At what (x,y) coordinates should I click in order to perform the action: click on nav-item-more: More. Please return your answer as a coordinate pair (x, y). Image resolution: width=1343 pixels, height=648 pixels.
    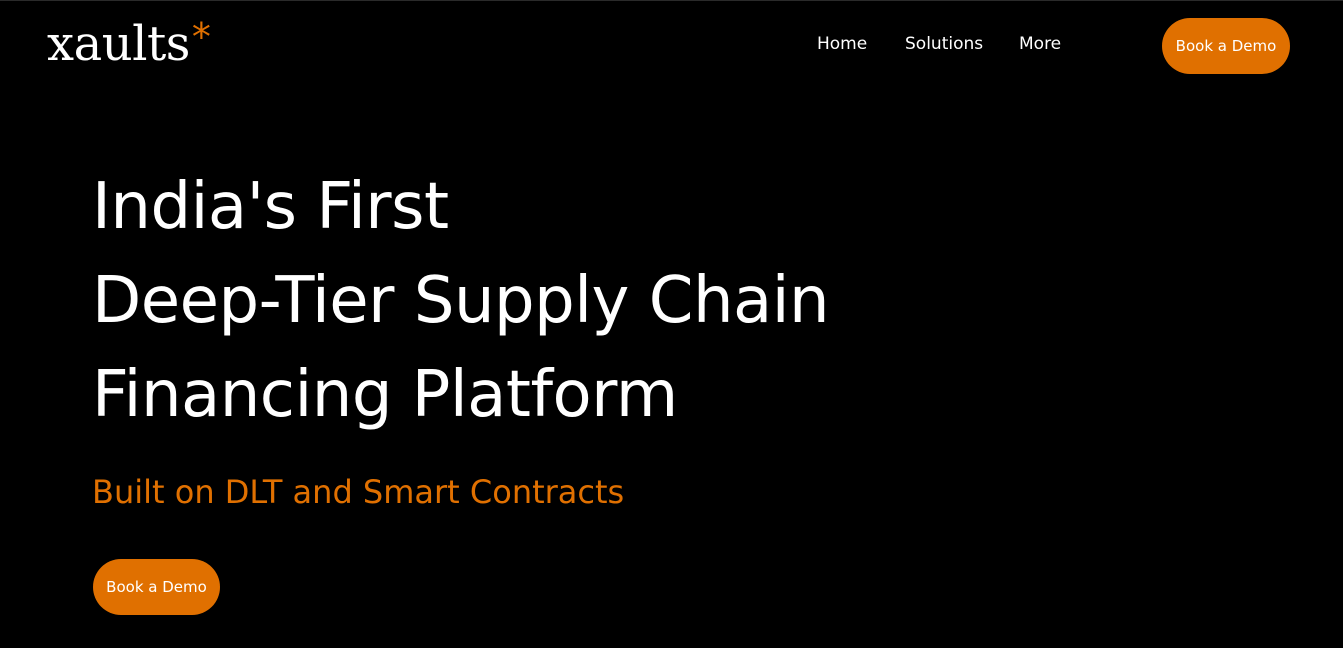
    Looking at the image, I should click on (1040, 44).